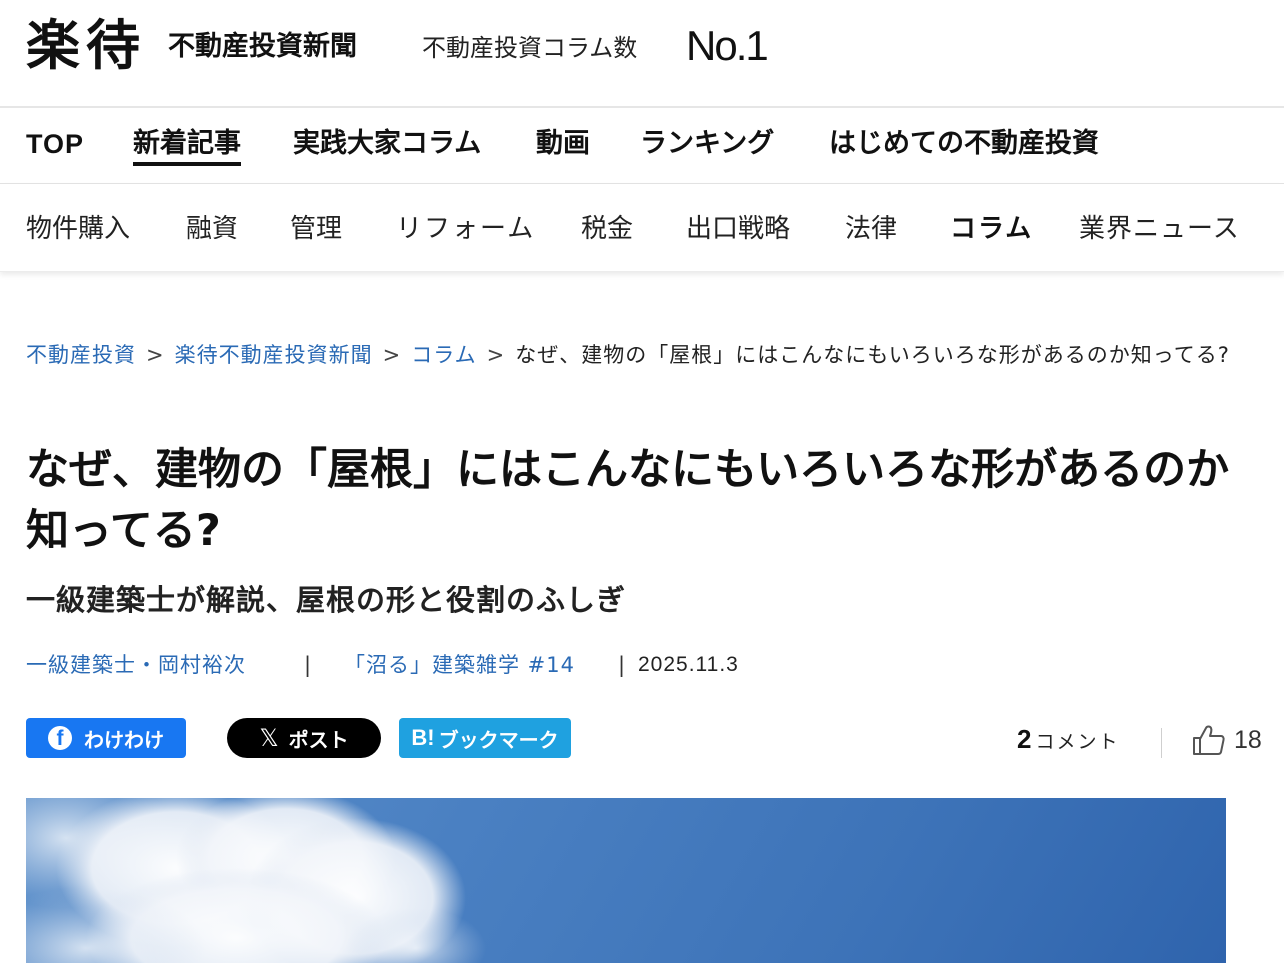  What do you see at coordinates (628, 500) in the screenshot?
I see `article-title: なぜ、建物の「屋根」にはこんなにもいろいろな形があるのか知ってる?` at bounding box center [628, 500].